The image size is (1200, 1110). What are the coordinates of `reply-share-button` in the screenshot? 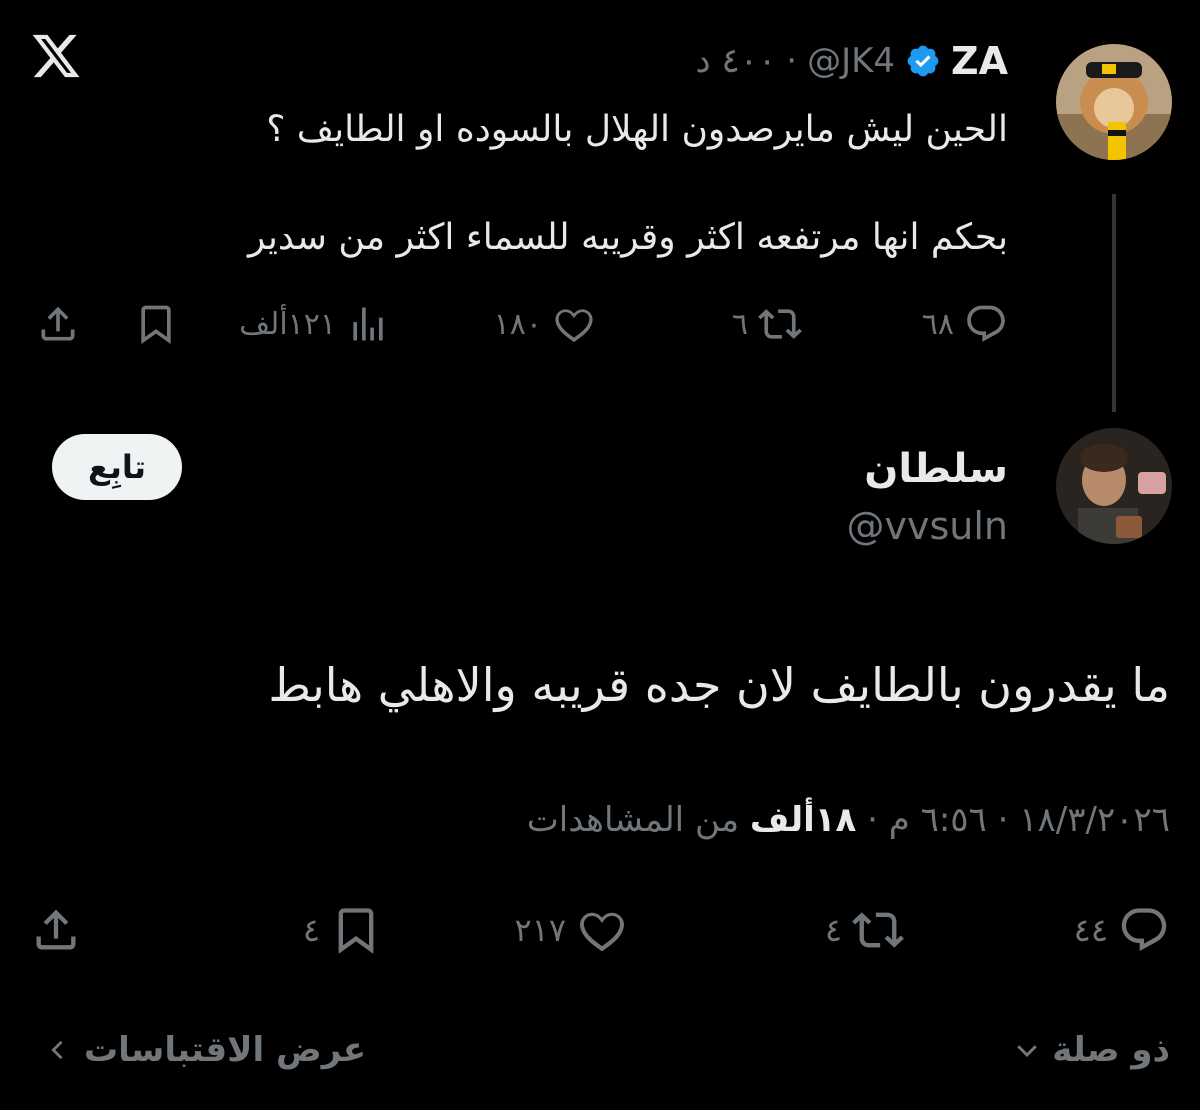 It's located at (56, 930).